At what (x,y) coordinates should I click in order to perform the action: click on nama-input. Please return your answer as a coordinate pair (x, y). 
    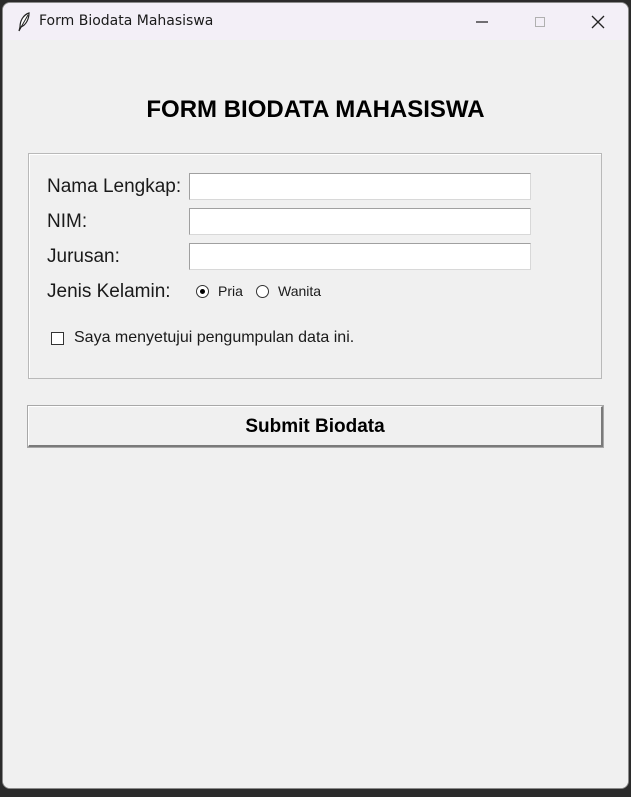
    Looking at the image, I should click on (360, 186).